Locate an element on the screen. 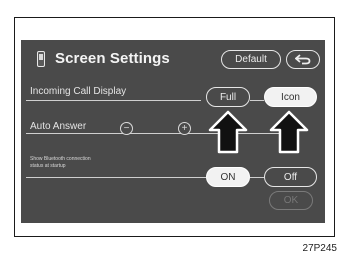 This screenshot has height=261, width=337. page-title: Screen Settings is located at coordinates (112, 58).